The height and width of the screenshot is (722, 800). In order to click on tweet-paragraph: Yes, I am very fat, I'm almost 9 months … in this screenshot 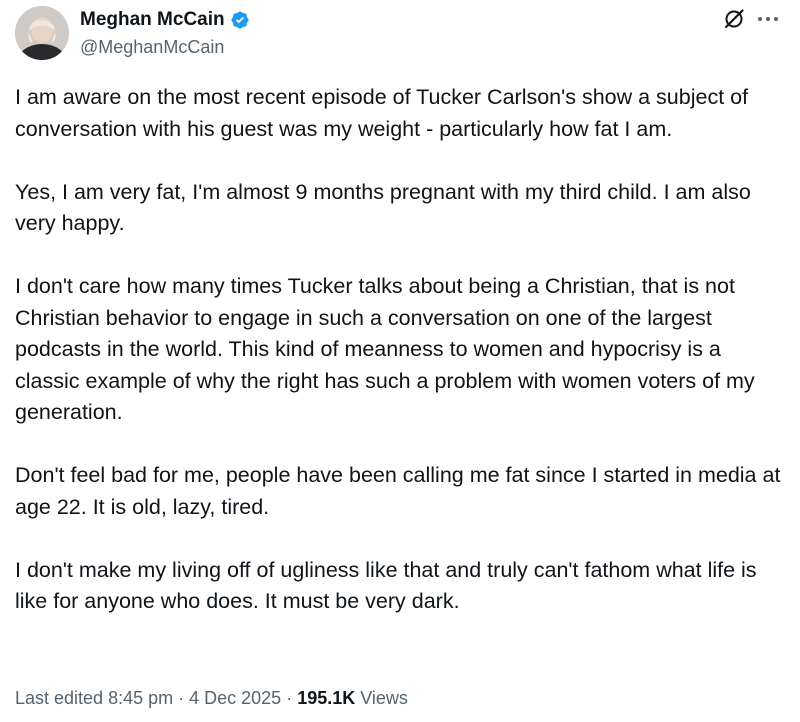, I will do `click(383, 207)`.